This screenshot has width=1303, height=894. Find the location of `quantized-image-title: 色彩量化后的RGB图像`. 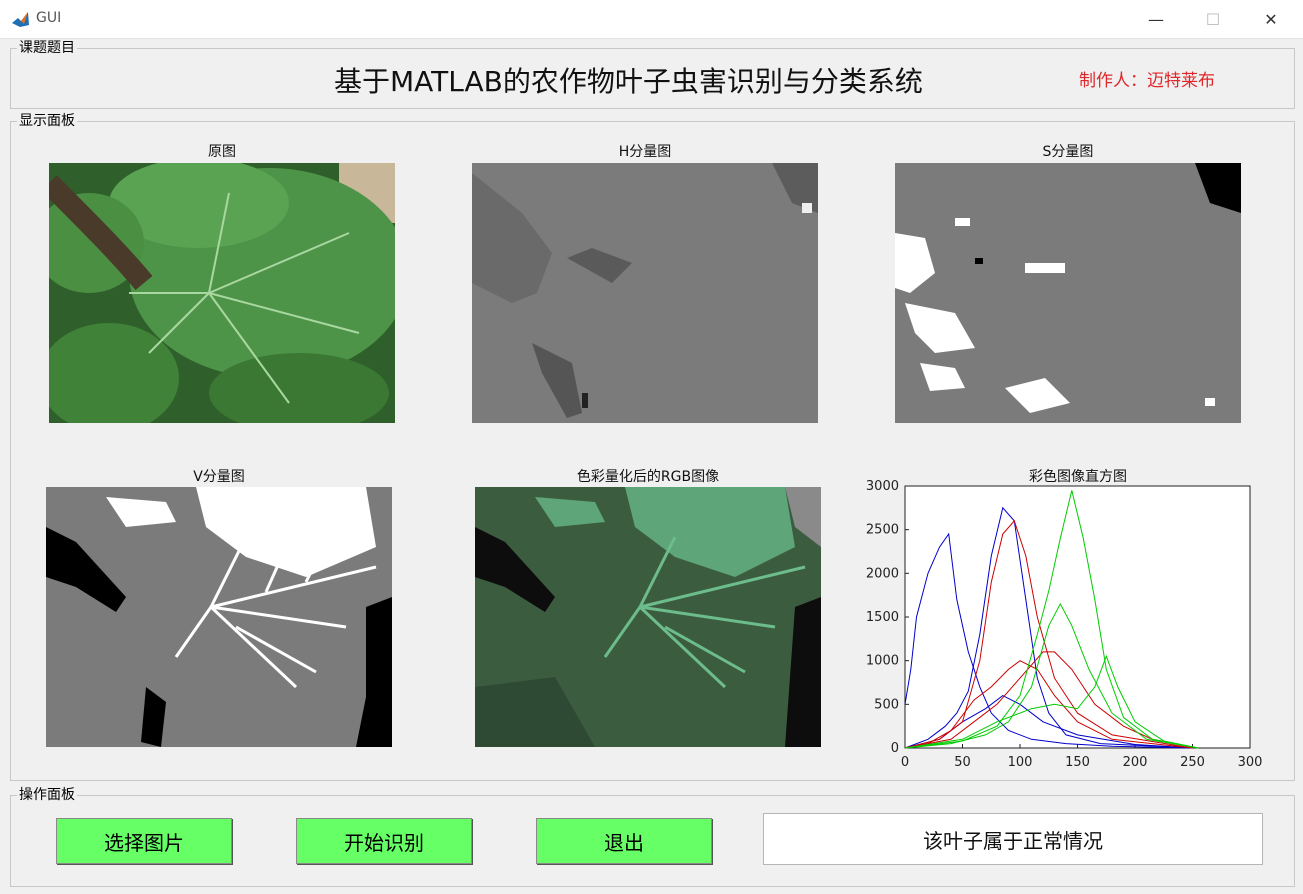

quantized-image-title: 色彩量化后的RGB图像 is located at coordinates (648, 477).